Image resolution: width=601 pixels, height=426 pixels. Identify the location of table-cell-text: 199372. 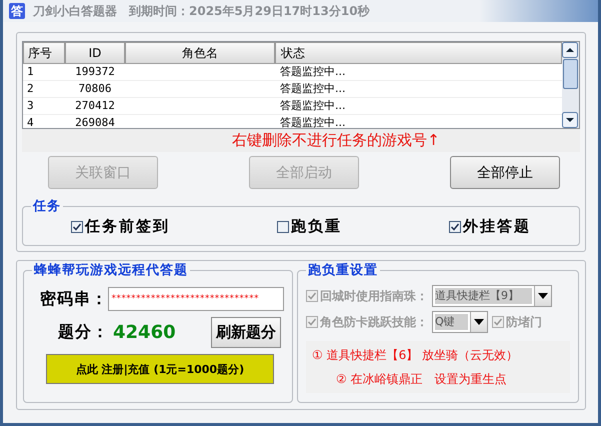
(95, 72).